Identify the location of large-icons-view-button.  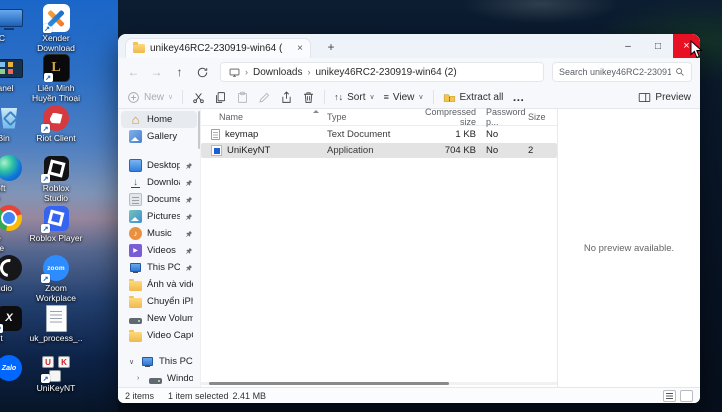
(686, 395).